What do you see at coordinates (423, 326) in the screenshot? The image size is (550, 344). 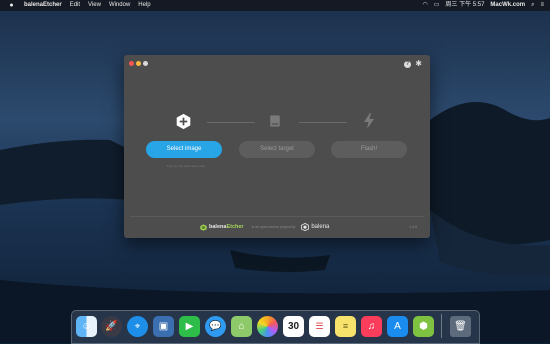 I see `etcher-icon: ⬢` at bounding box center [423, 326].